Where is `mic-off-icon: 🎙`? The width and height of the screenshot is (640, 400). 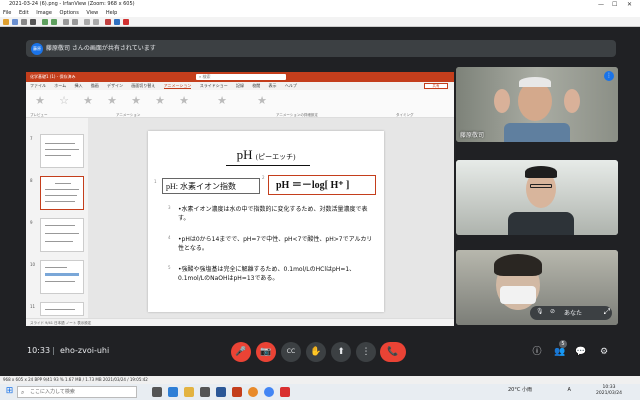 mic-off-icon: 🎙 is located at coordinates (540, 311).